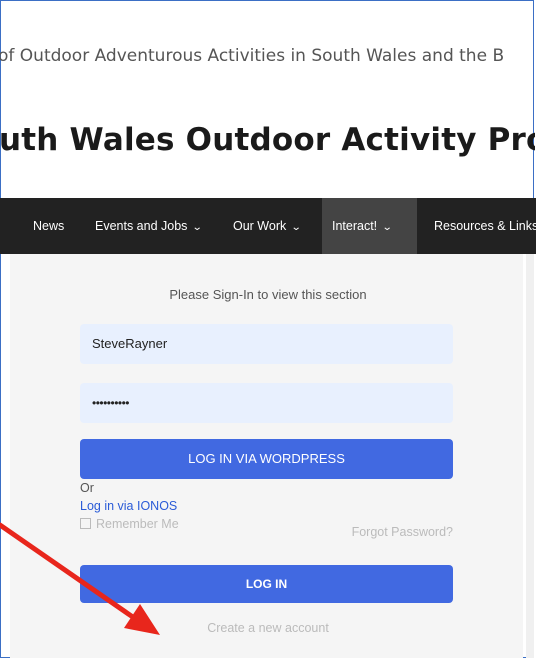 The width and height of the screenshot is (536, 660). I want to click on annotation-arrow-icon, so click(80, 578).